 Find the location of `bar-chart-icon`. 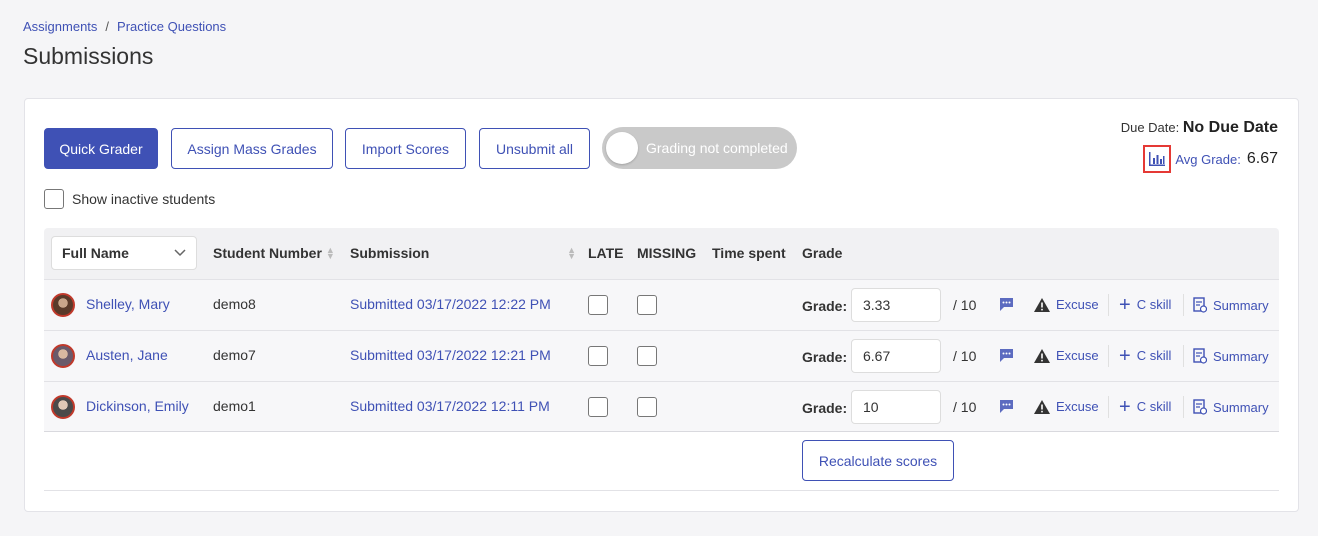

bar-chart-icon is located at coordinates (1157, 159).